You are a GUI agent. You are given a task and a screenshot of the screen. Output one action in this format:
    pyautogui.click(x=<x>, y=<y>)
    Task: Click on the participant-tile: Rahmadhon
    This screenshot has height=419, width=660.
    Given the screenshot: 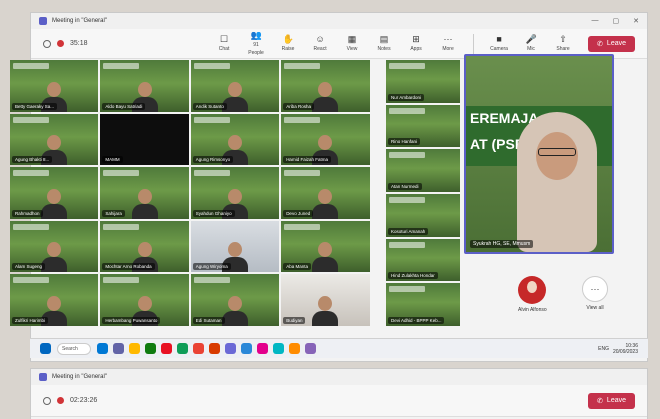 What is the action you would take?
    pyautogui.click(x=54, y=193)
    